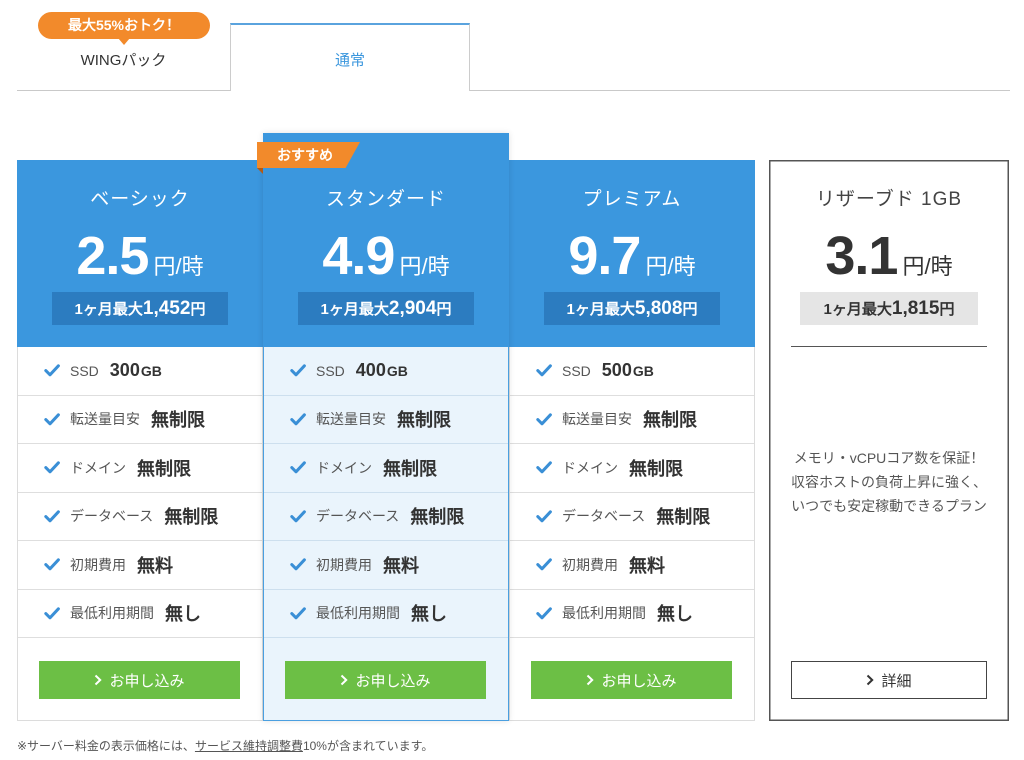 This screenshot has width=1024, height=760. What do you see at coordinates (140, 308) in the screenshot?
I see `monthly-max-badge: 1ヶ月最大 1,452 円` at bounding box center [140, 308].